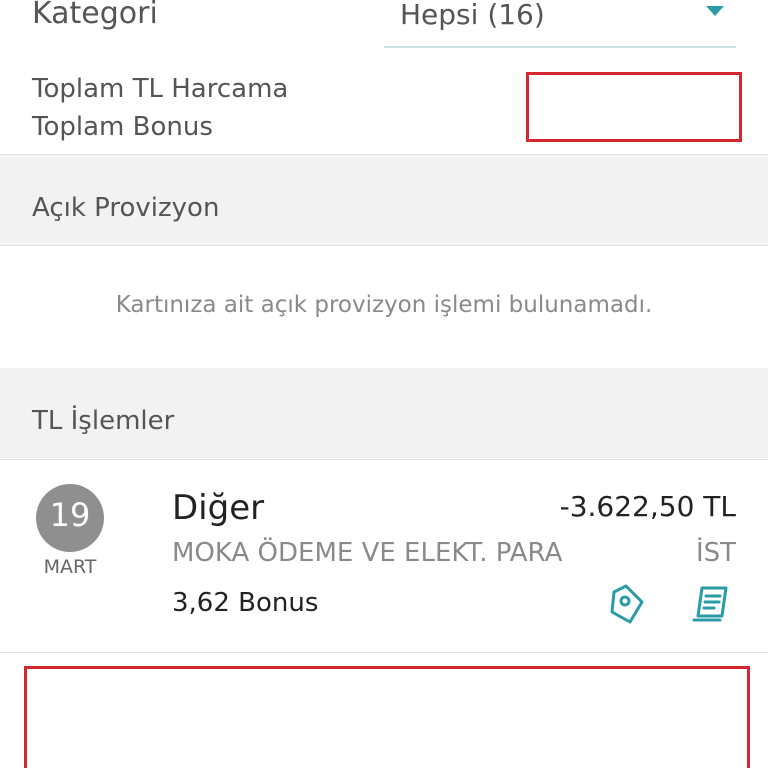 The image size is (768, 768). What do you see at coordinates (218, 508) in the screenshot?
I see `transaction-category: Diğer` at bounding box center [218, 508].